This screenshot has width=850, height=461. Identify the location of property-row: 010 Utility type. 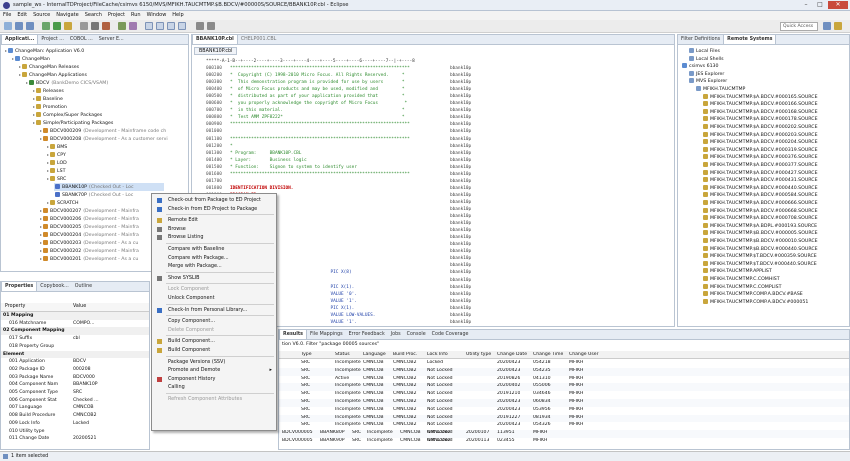
(75, 432).